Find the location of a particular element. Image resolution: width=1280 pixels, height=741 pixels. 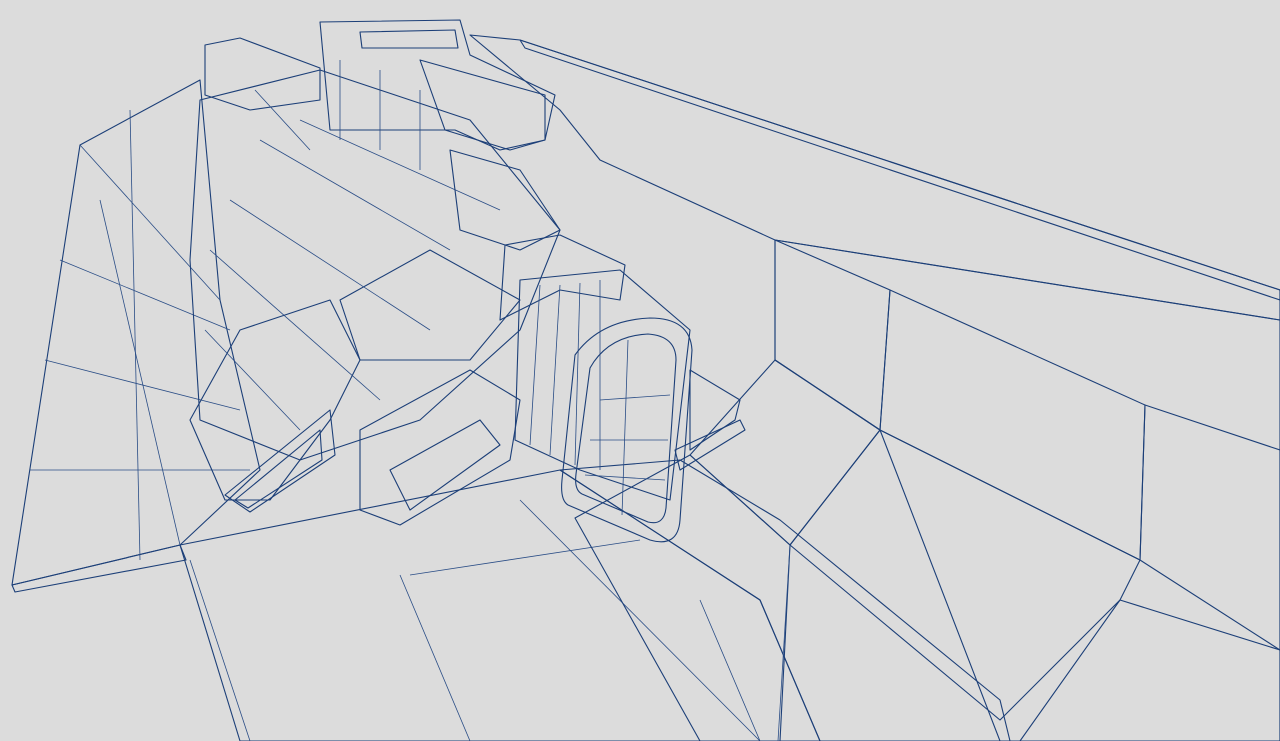

engine-barrel is located at coordinates (595, 367).